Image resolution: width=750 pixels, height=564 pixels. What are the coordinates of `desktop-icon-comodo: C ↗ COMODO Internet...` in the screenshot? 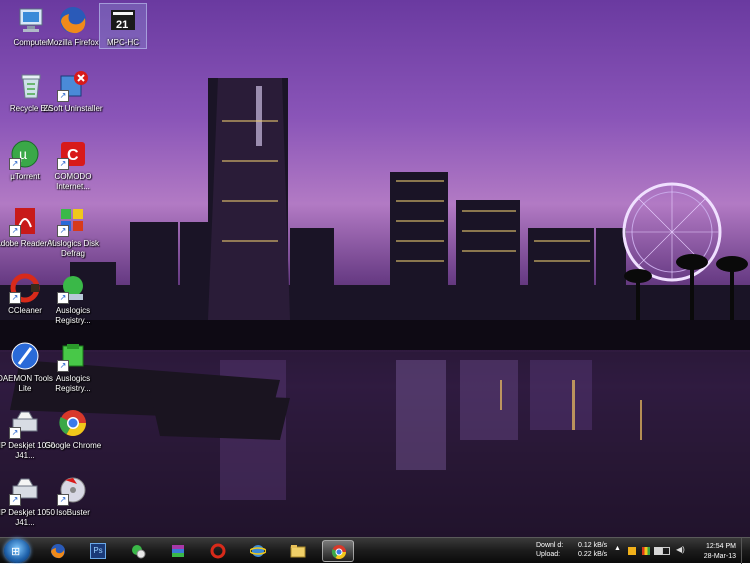 It's located at (73, 165).